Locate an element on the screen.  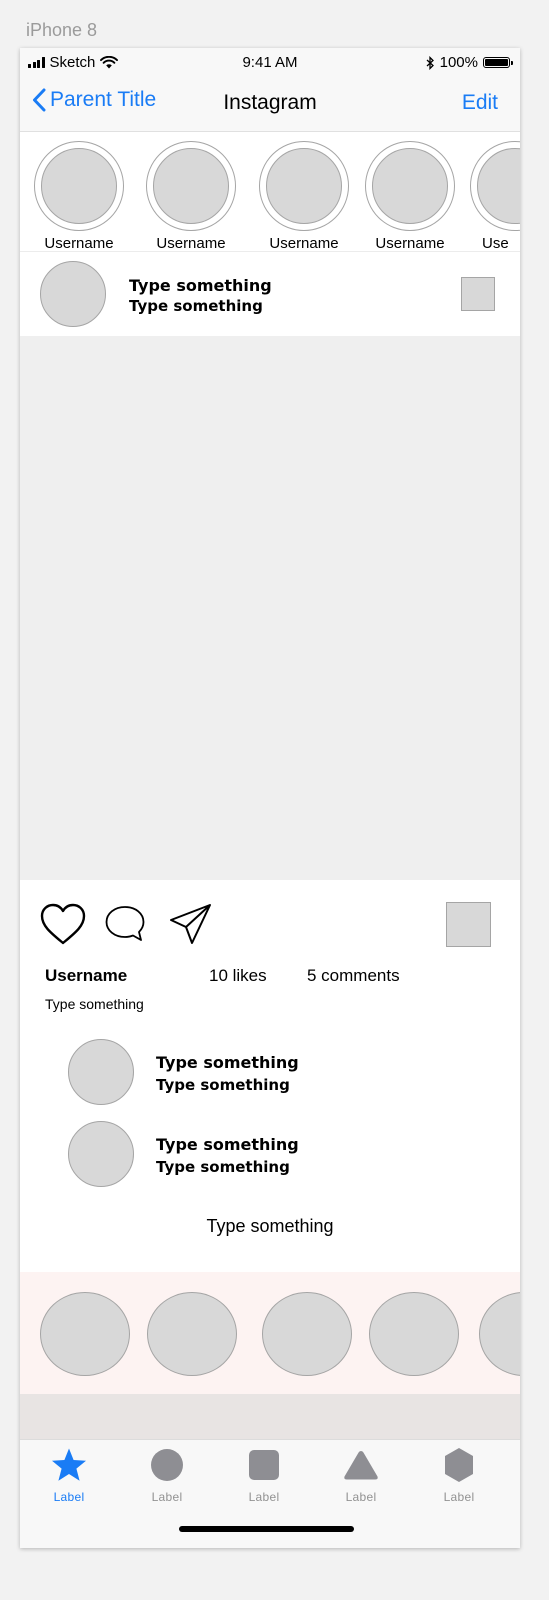
post-author-name: Type something is located at coordinates (200, 285).